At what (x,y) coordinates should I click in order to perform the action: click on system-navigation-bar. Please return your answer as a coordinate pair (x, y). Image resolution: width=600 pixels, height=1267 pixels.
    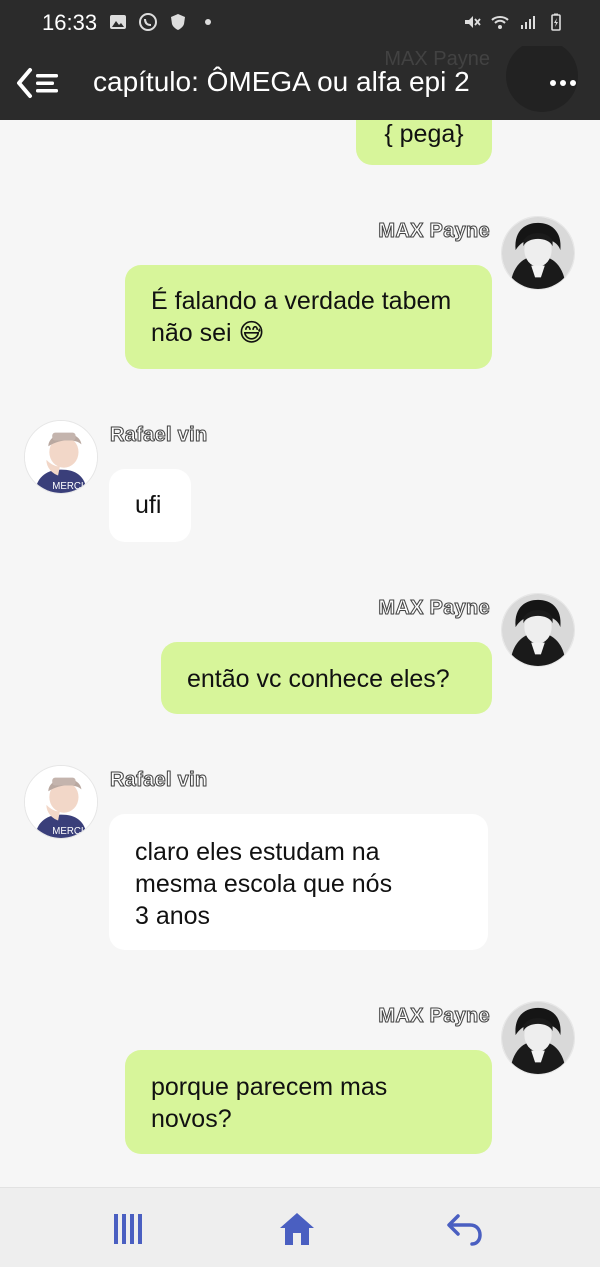
    Looking at the image, I should click on (300, 1227).